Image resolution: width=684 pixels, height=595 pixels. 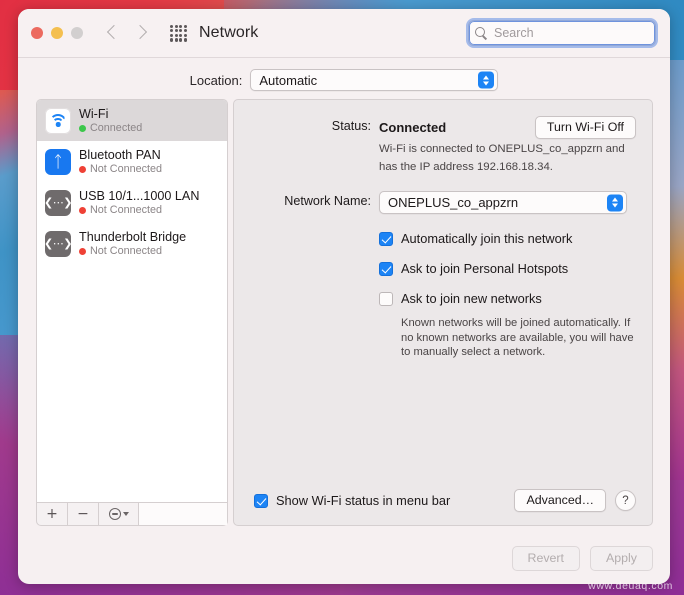 I want to click on checkbox-new-networks-label: Ask to join new networks, so click(x=471, y=298).